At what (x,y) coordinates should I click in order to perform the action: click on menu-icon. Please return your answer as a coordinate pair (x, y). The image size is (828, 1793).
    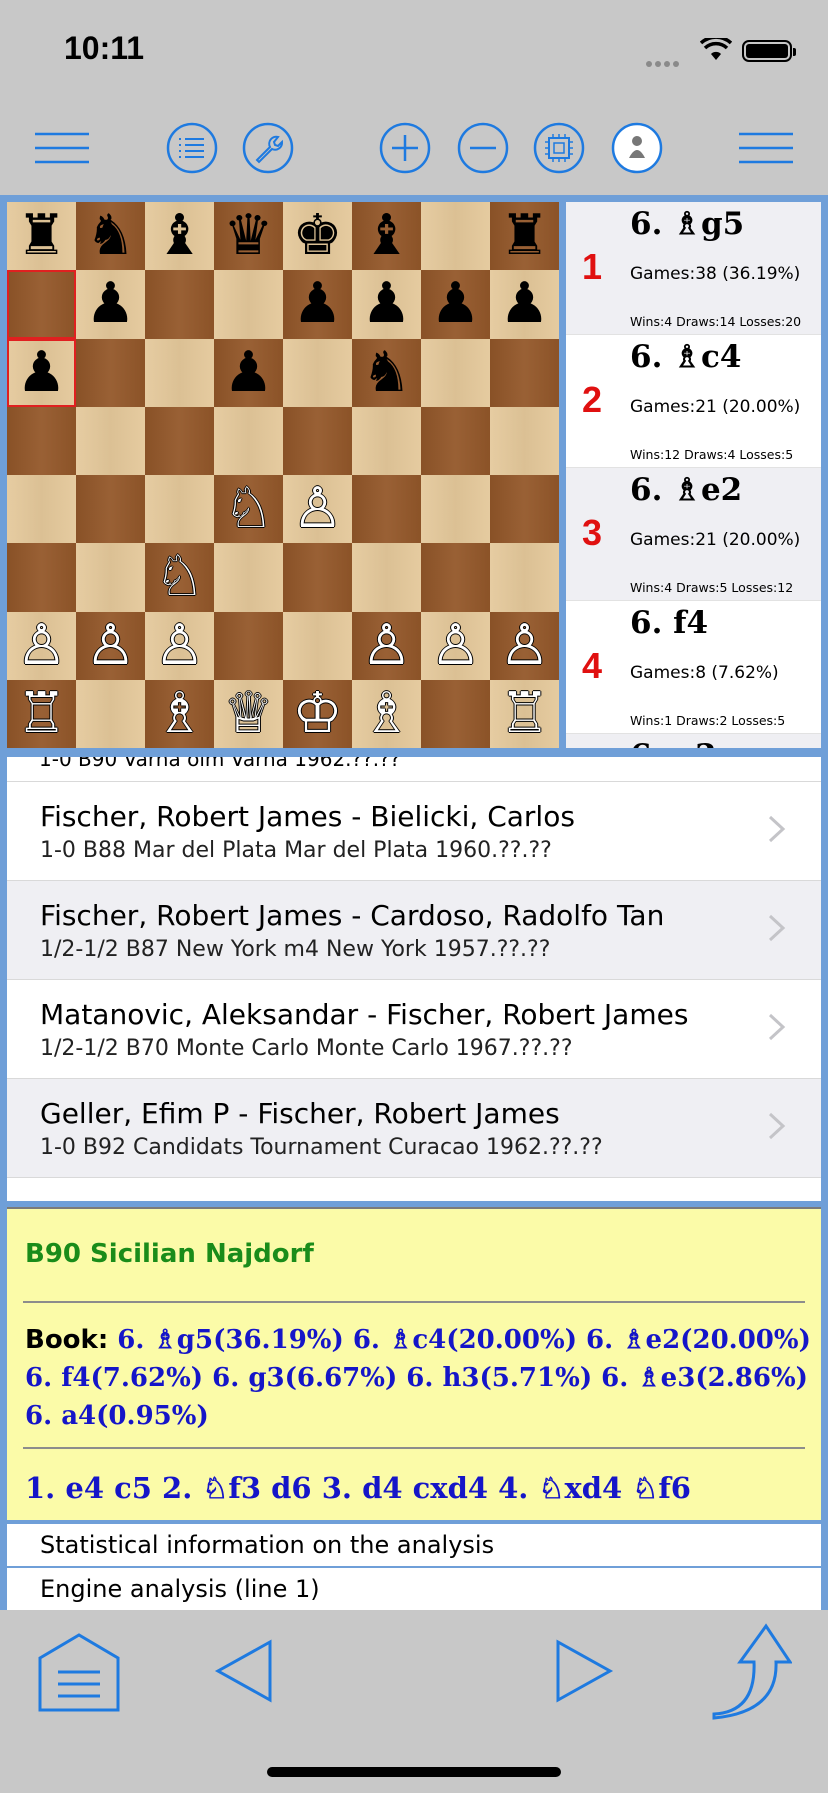
    Looking at the image, I should click on (766, 148).